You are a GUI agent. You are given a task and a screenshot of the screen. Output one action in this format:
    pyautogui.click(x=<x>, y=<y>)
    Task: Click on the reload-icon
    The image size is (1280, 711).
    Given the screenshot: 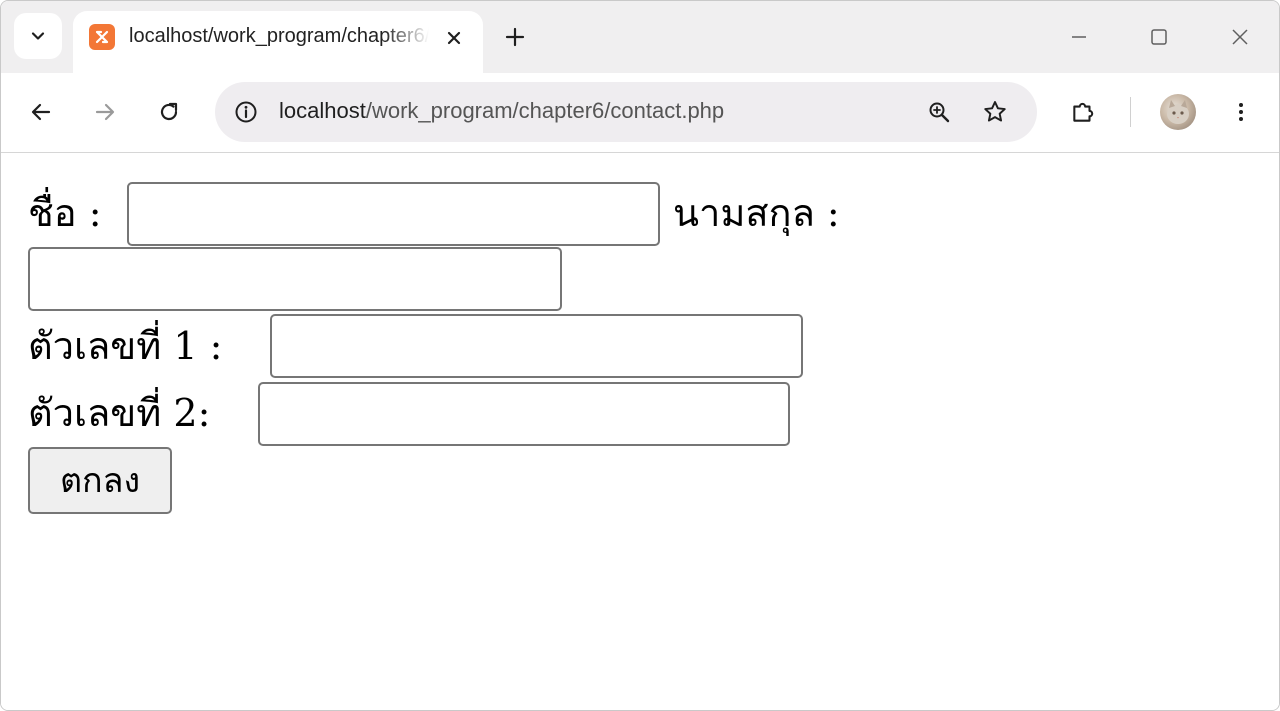 What is the action you would take?
    pyautogui.click(x=169, y=112)
    